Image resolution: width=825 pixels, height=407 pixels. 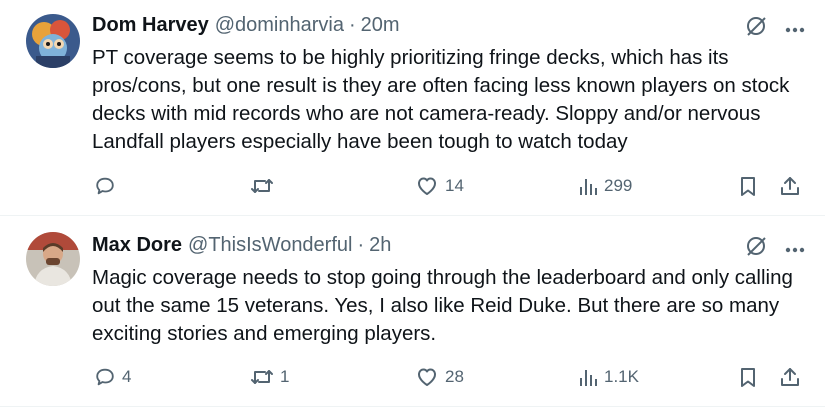 What do you see at coordinates (380, 245) in the screenshot?
I see `timestamp: 2h` at bounding box center [380, 245].